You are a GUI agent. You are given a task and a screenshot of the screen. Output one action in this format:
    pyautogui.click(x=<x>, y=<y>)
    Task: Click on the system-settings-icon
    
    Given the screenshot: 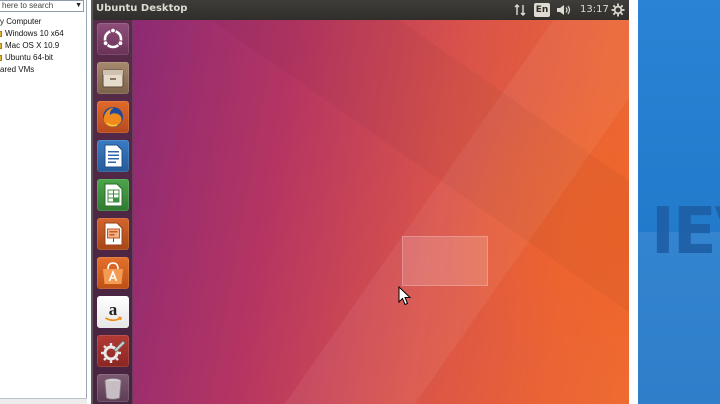 What is the action you would take?
    pyautogui.click(x=113, y=351)
    